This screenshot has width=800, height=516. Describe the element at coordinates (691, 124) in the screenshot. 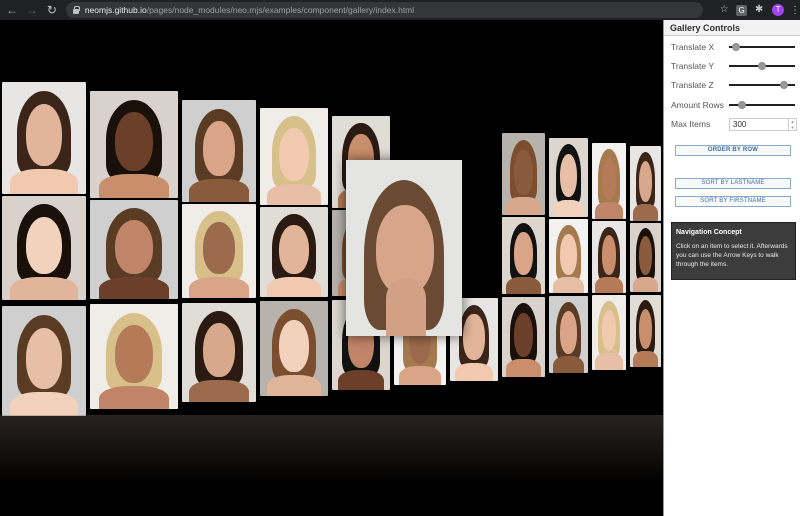

I see `max-items-label: Max Items` at that location.